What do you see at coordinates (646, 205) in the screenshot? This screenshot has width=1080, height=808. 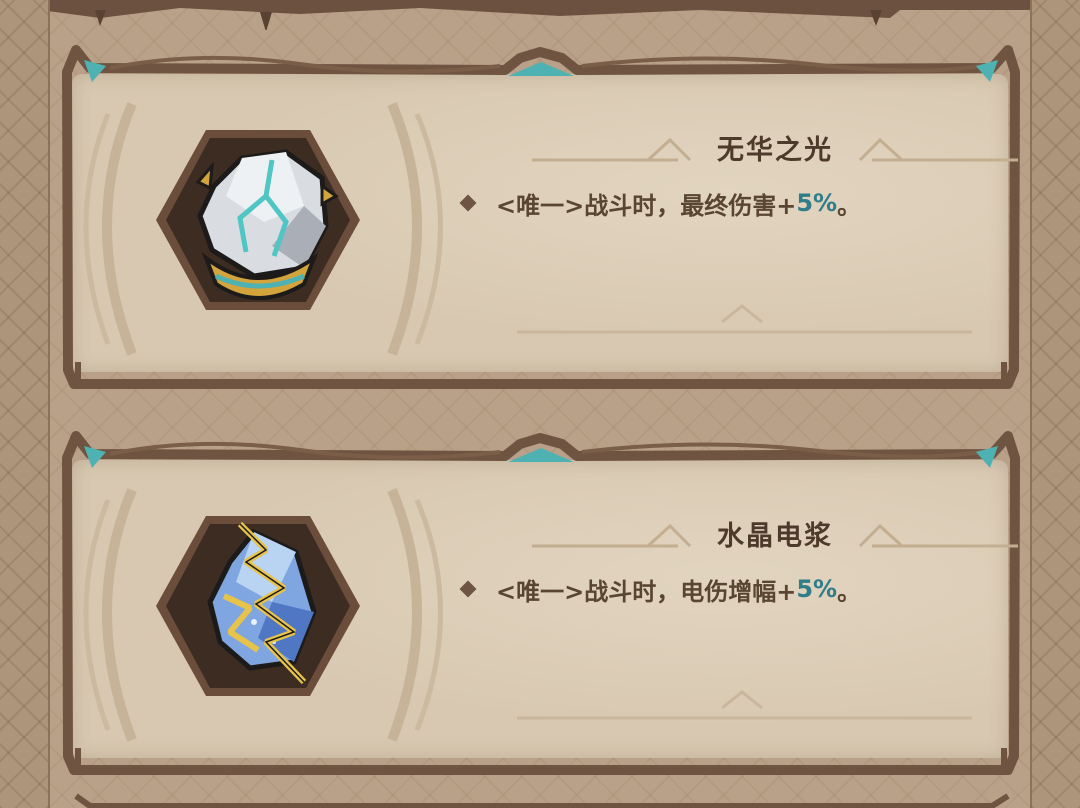 I see `effect-text: <唯一>战斗时，最终伤害+` at bounding box center [646, 205].